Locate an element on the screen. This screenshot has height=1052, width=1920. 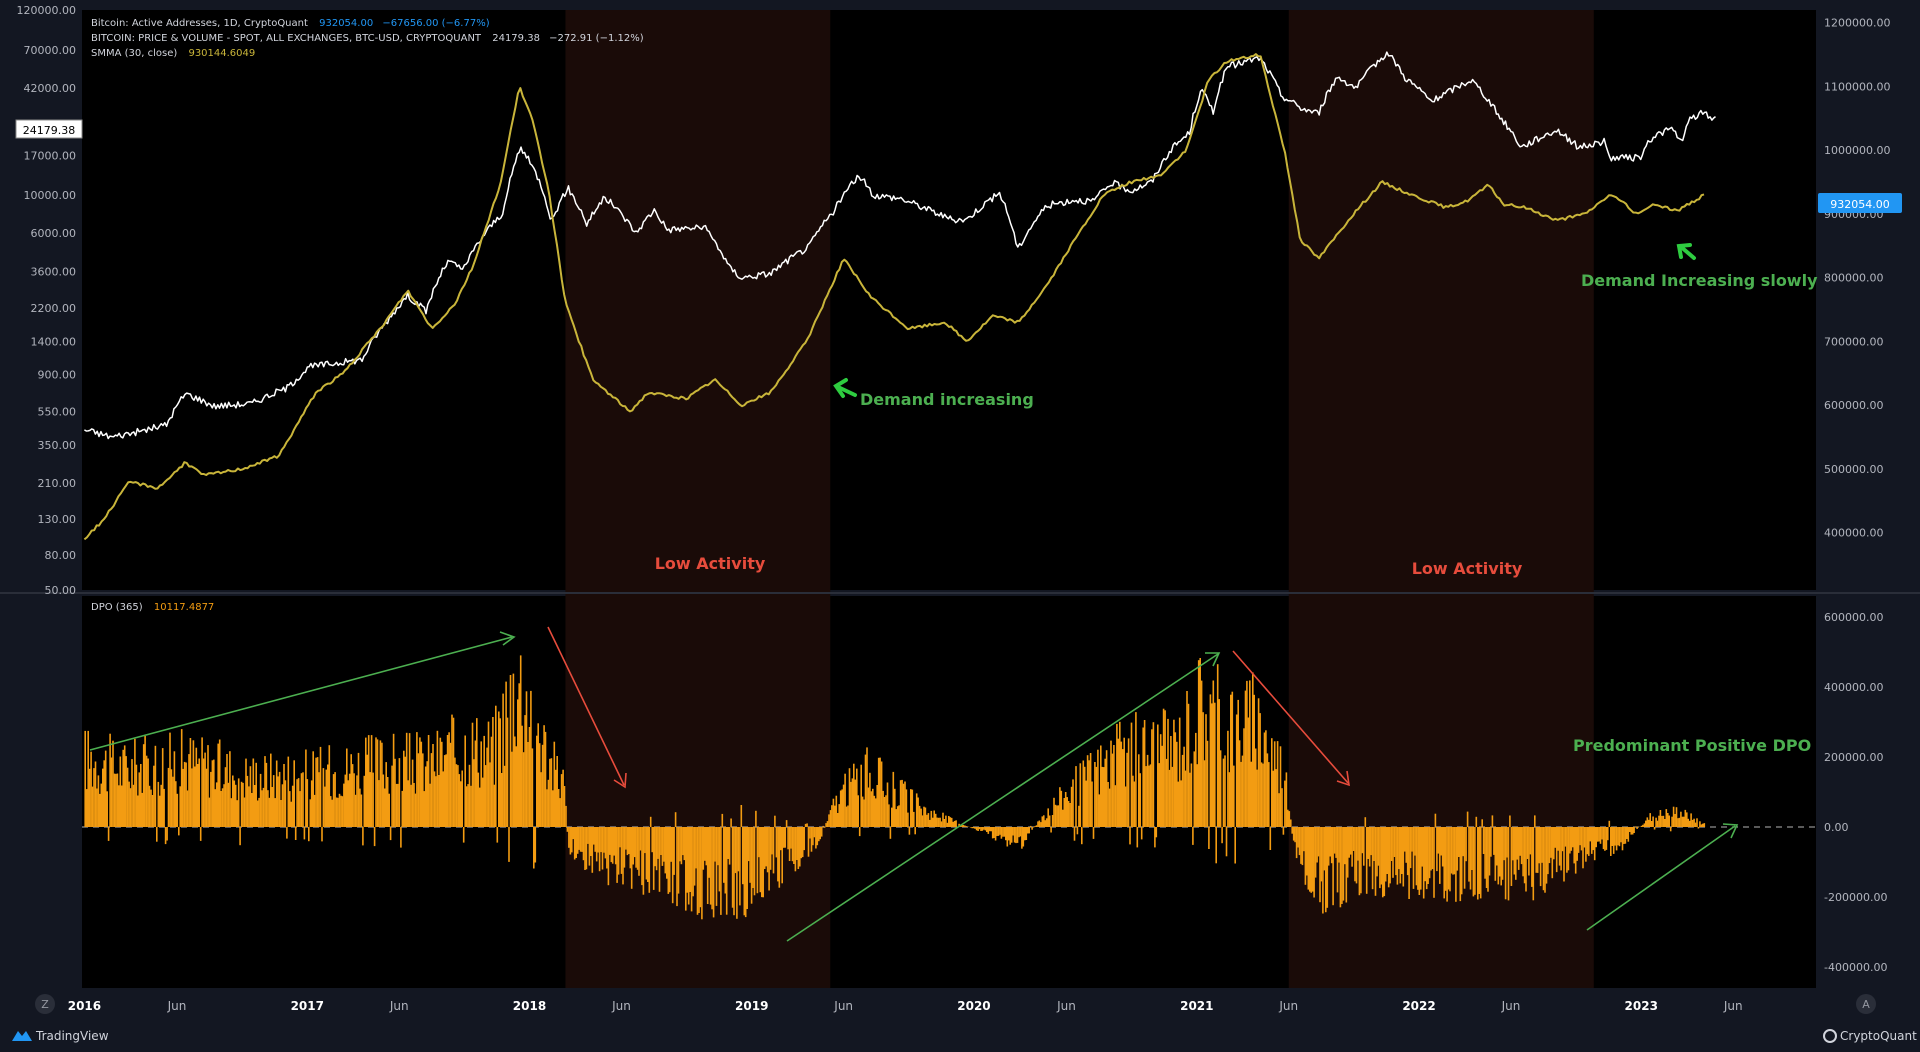
auto-scale-button-right: A is located at coordinates (1866, 1004).